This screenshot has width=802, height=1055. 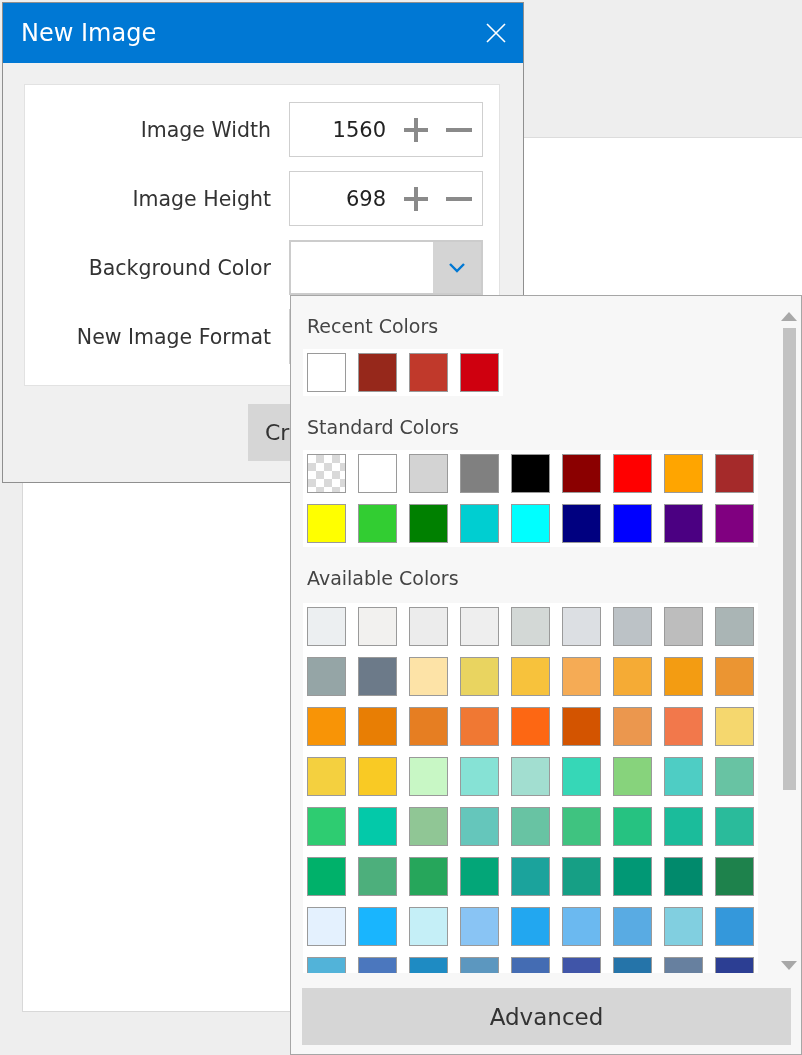 What do you see at coordinates (346, 129) in the screenshot?
I see `number-input: 1560` at bounding box center [346, 129].